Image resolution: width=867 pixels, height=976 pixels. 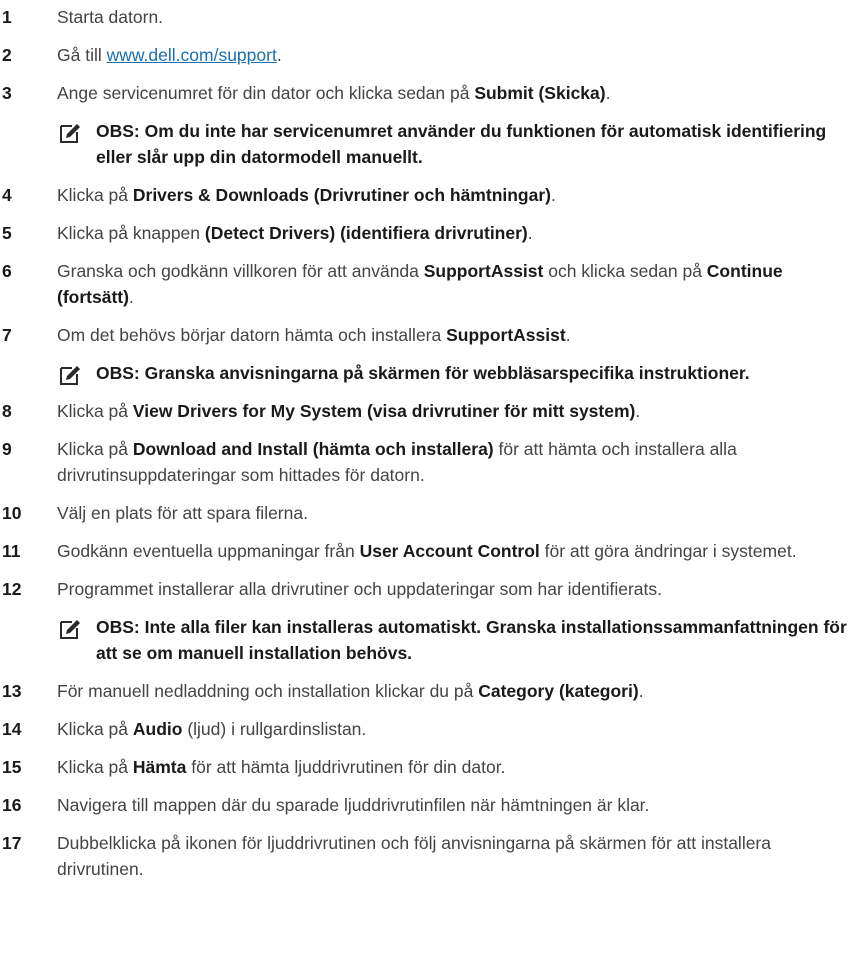 I want to click on step-text-part: Klicka på knappen, so click(x=131, y=233).